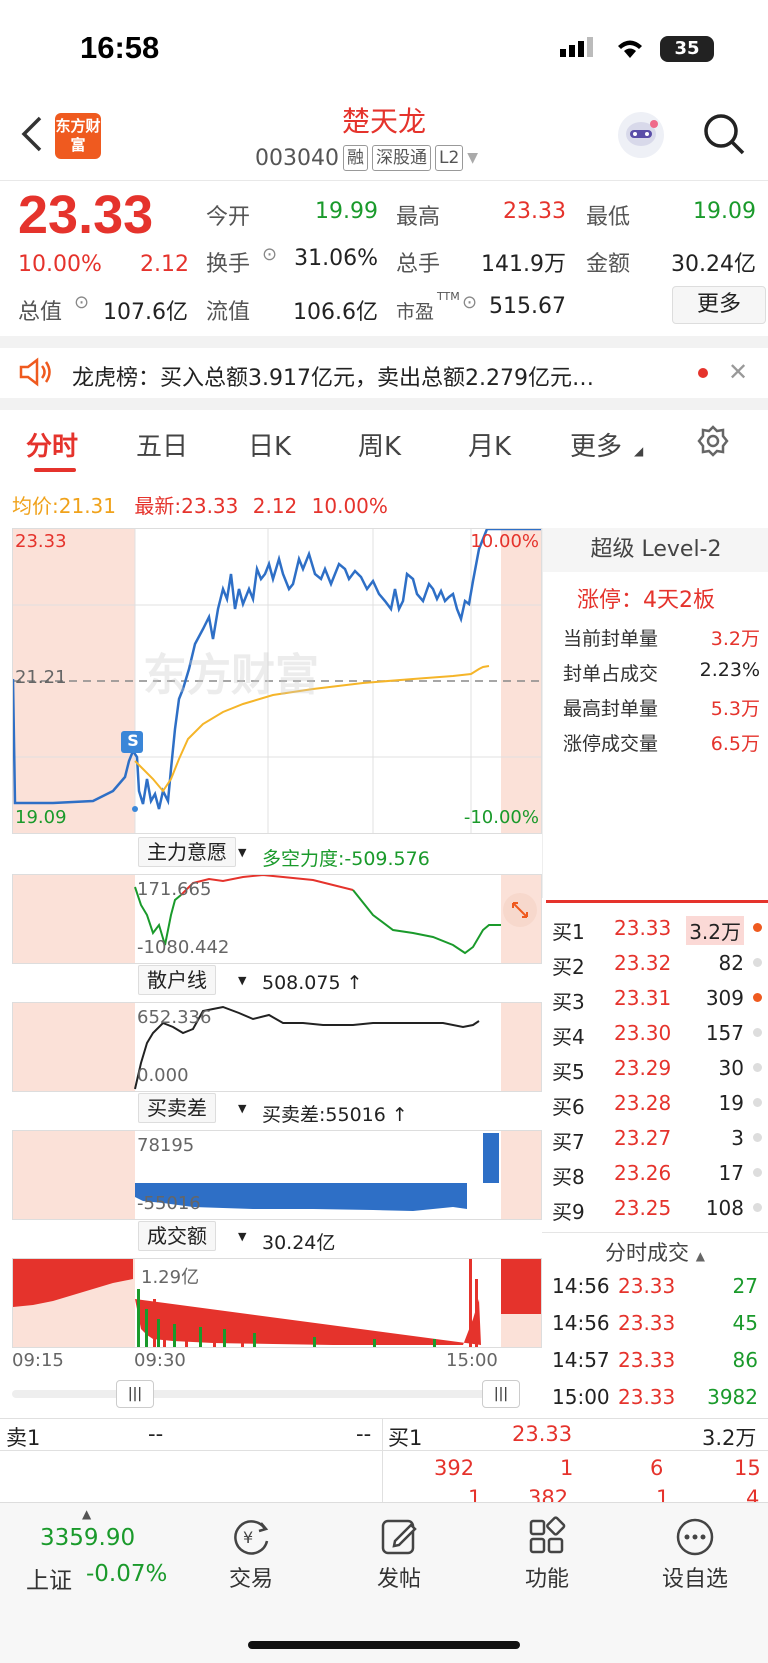  I want to click on bid-row: 买3 23.31 309, so click(658, 998).